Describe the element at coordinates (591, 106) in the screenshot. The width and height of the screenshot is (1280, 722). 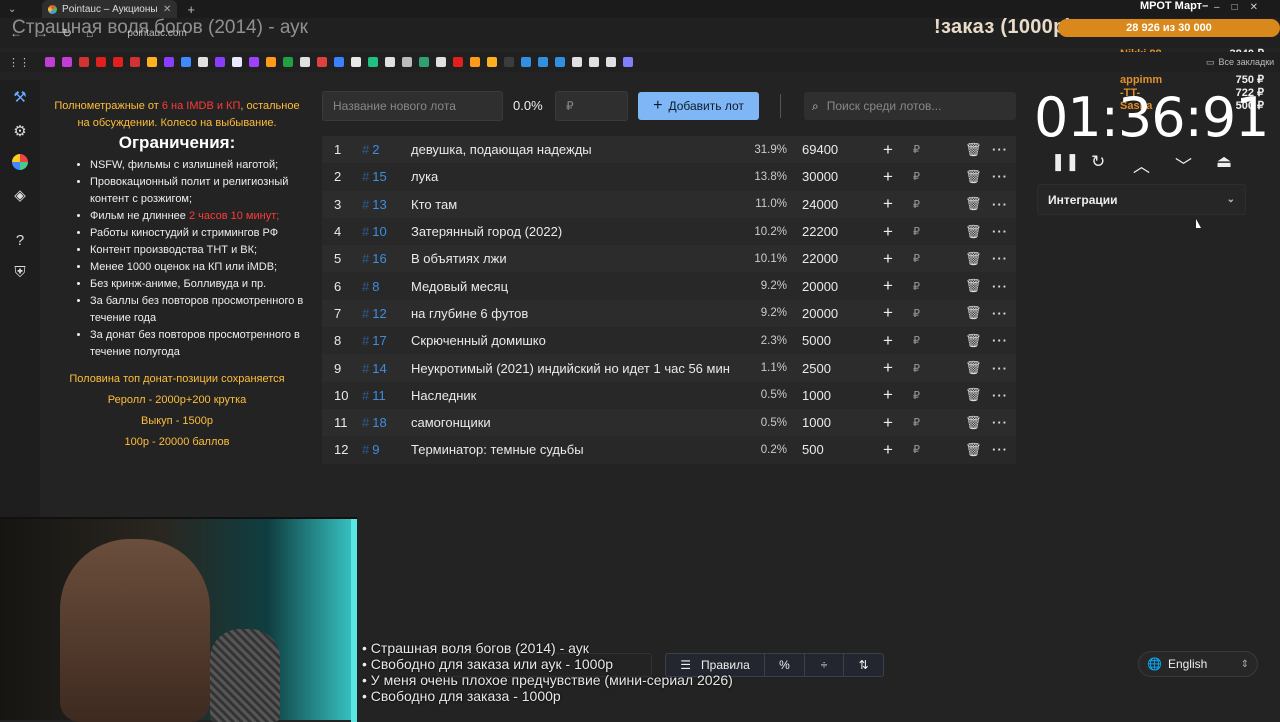
I see `new-lot-amount-input: ₽` at that location.